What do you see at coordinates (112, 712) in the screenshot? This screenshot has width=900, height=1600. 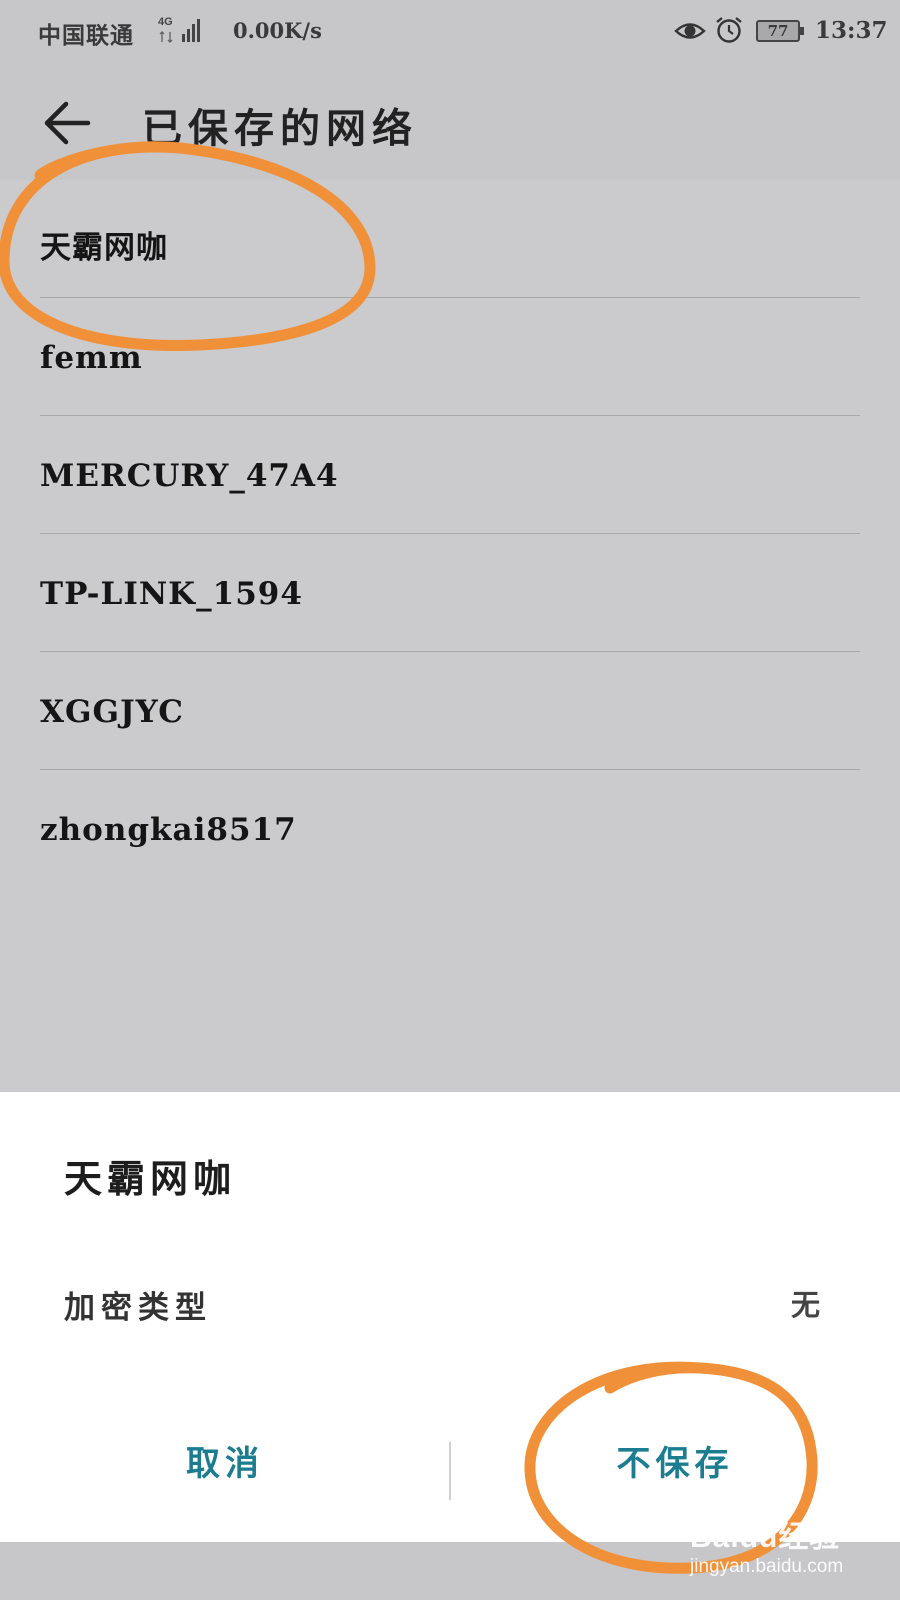 I see `network-name: XGGJYC` at bounding box center [112, 712].